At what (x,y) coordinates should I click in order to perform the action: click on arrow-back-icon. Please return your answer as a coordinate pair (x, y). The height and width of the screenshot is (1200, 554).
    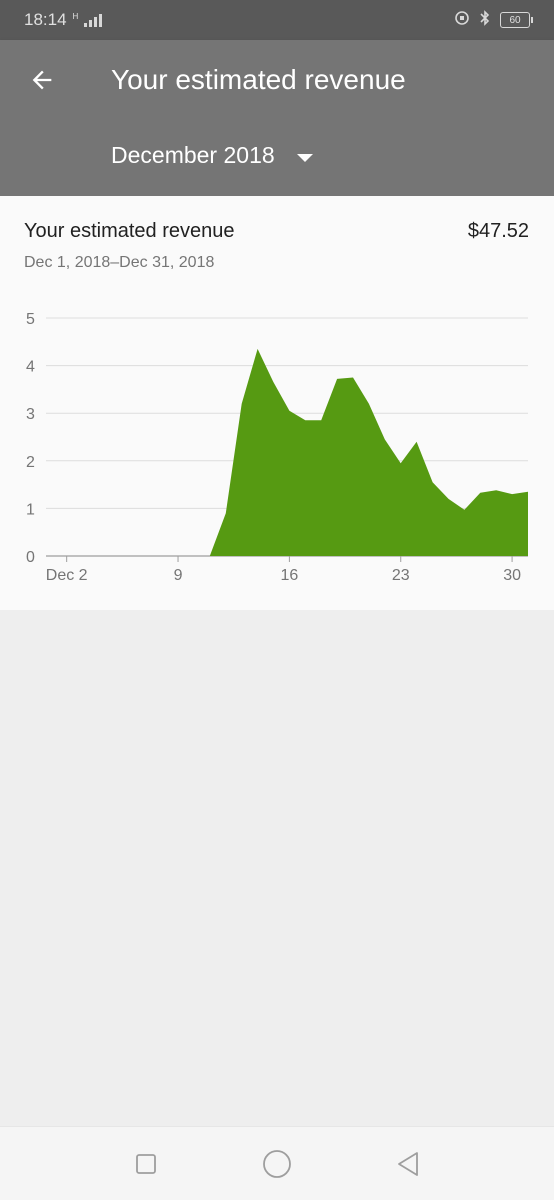
    Looking at the image, I should click on (42, 80).